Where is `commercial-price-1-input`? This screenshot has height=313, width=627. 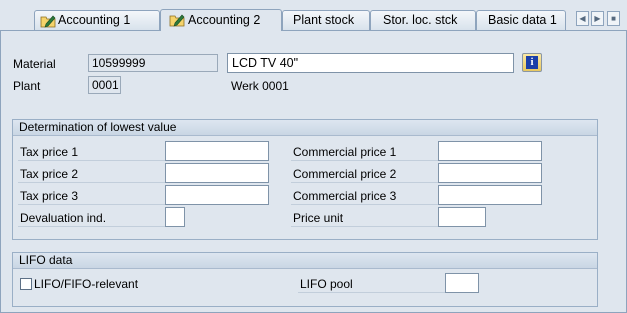
commercial-price-1-input is located at coordinates (490, 151).